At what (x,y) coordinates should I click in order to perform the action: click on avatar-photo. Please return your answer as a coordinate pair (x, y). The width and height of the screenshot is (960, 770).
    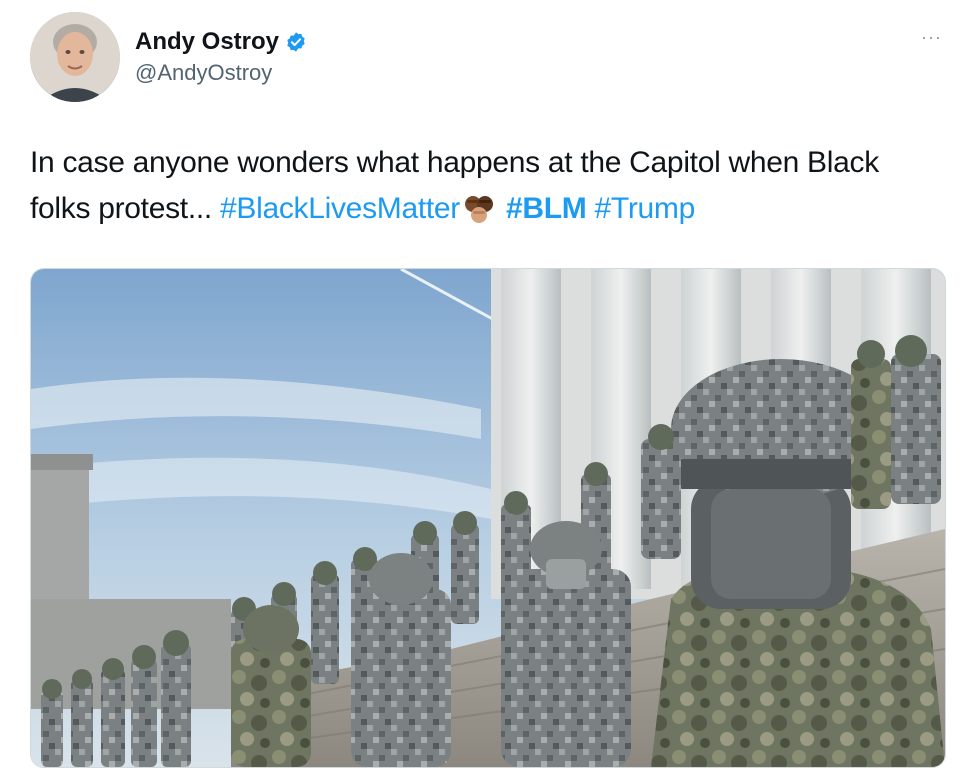
    Looking at the image, I should click on (75, 57).